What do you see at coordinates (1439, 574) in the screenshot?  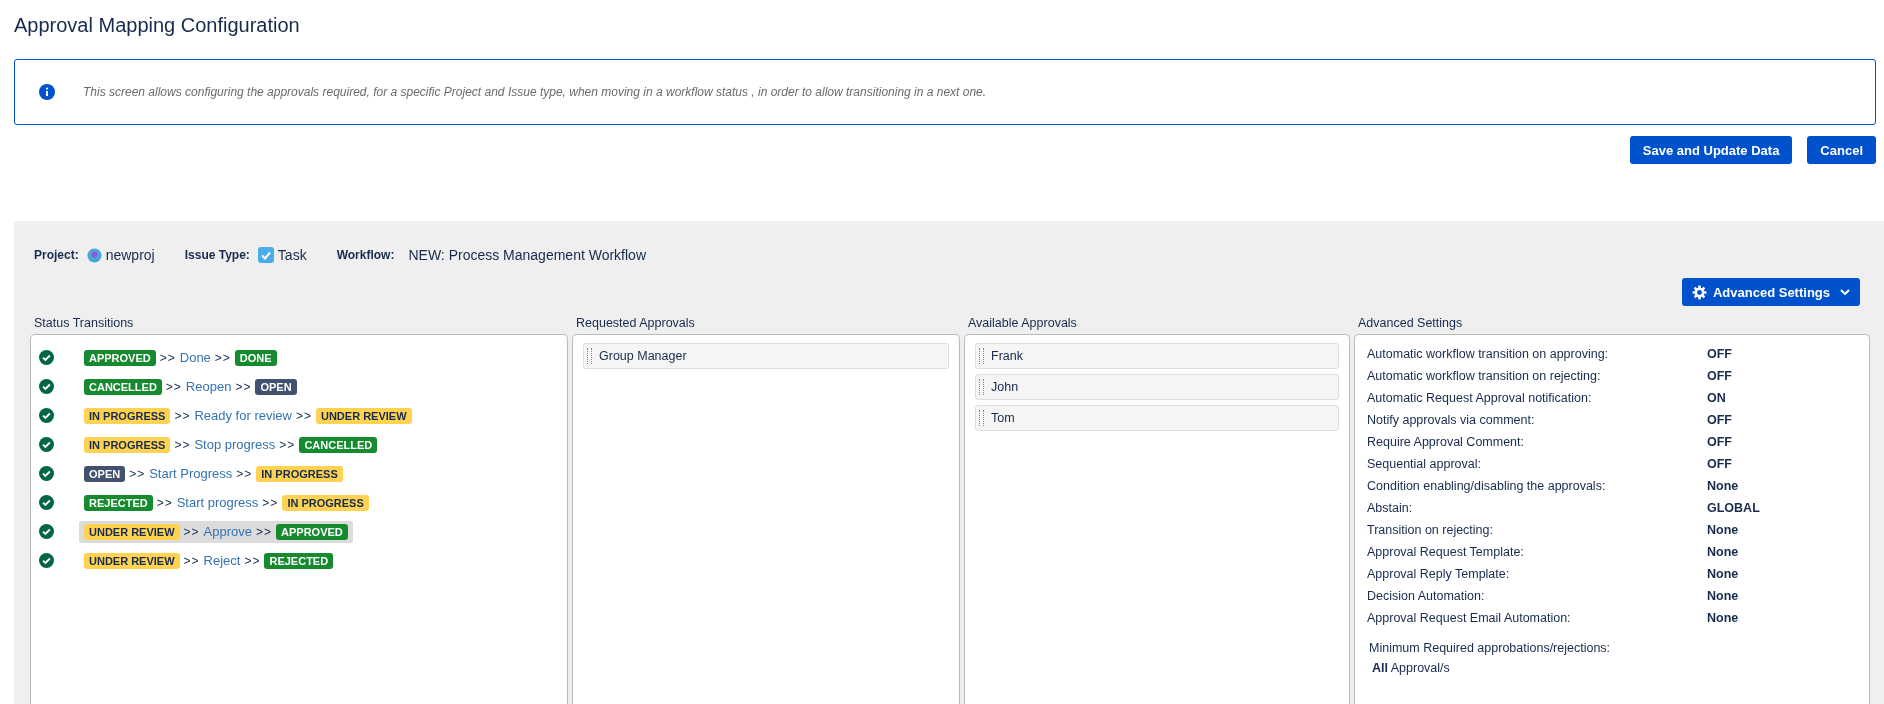 I see `setting-label: Approval Reply Template:` at bounding box center [1439, 574].